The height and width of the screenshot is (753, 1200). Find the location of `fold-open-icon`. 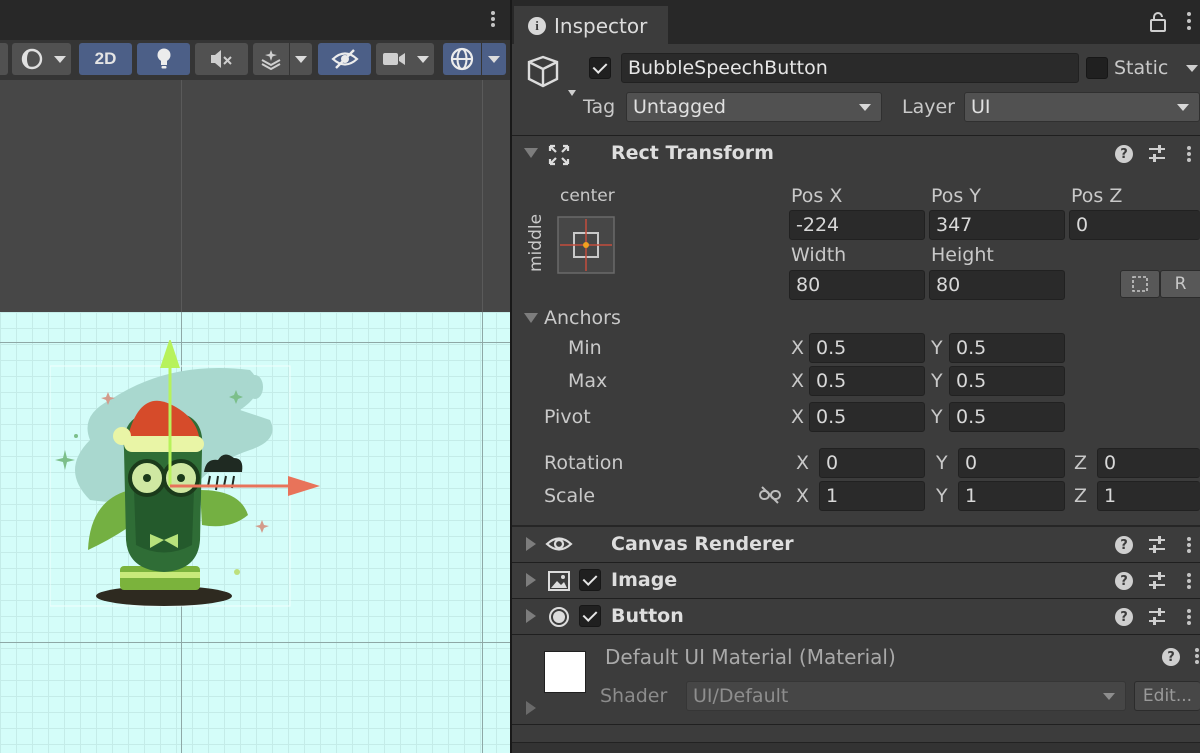

fold-open-icon is located at coordinates (531, 153).